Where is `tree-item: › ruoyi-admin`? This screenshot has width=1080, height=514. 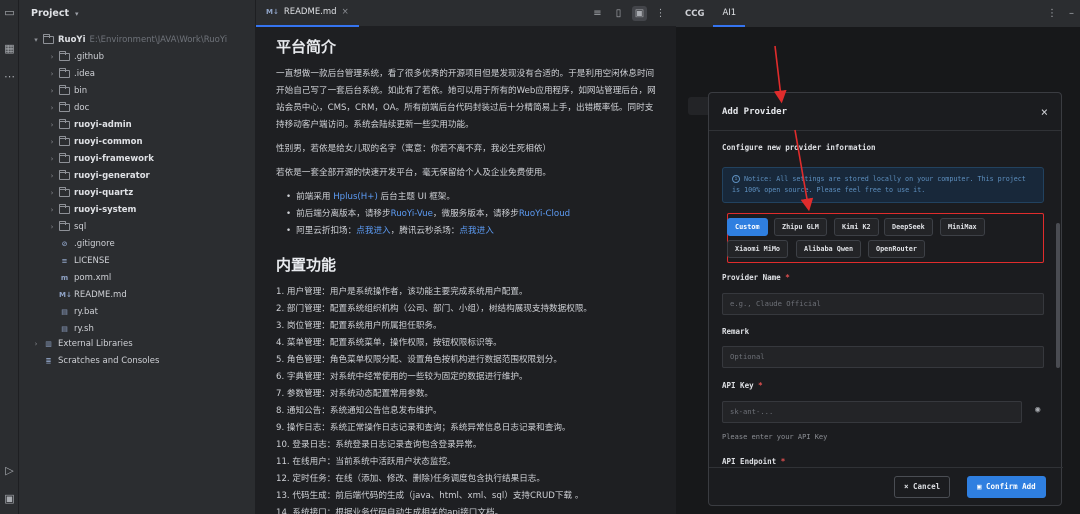
tree-item: › ruoyi-admin is located at coordinates (89, 124).